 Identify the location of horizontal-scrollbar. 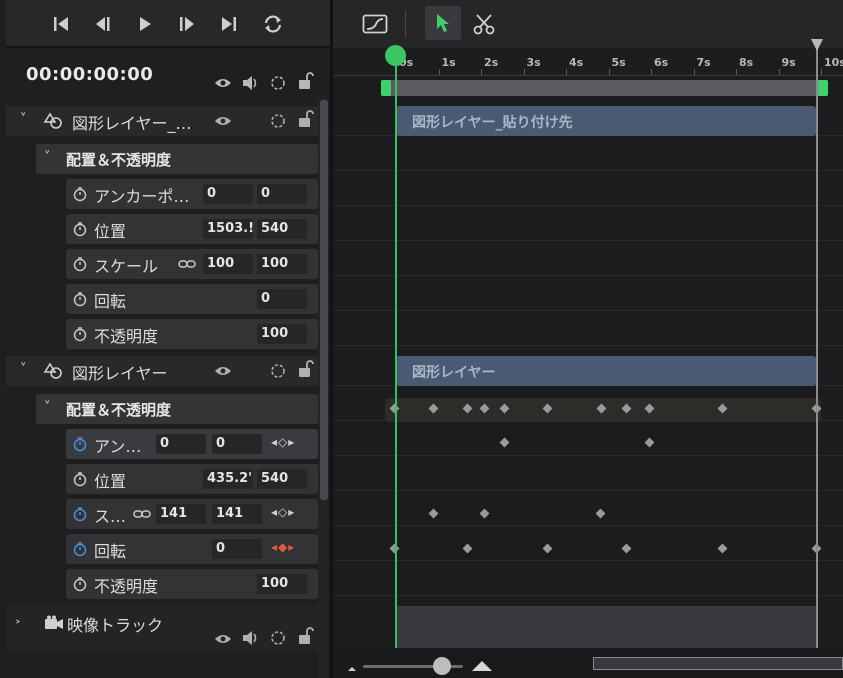
(718, 663).